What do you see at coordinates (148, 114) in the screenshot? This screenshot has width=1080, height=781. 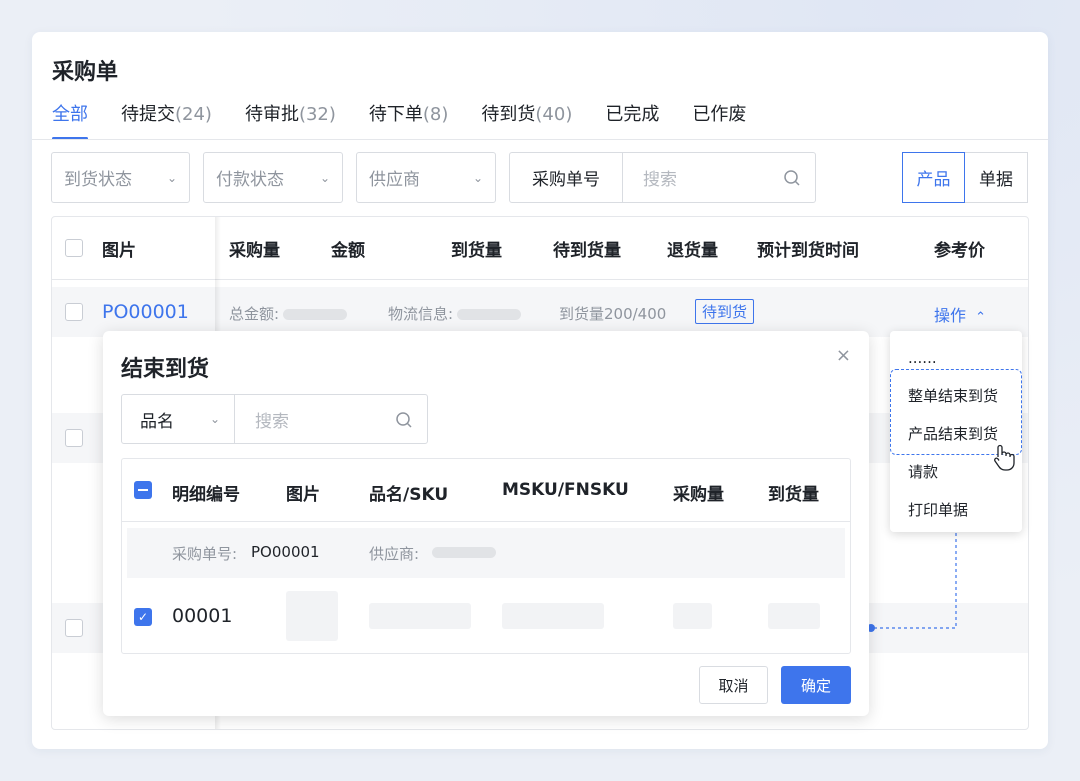 I see `tab-label: 待提交` at bounding box center [148, 114].